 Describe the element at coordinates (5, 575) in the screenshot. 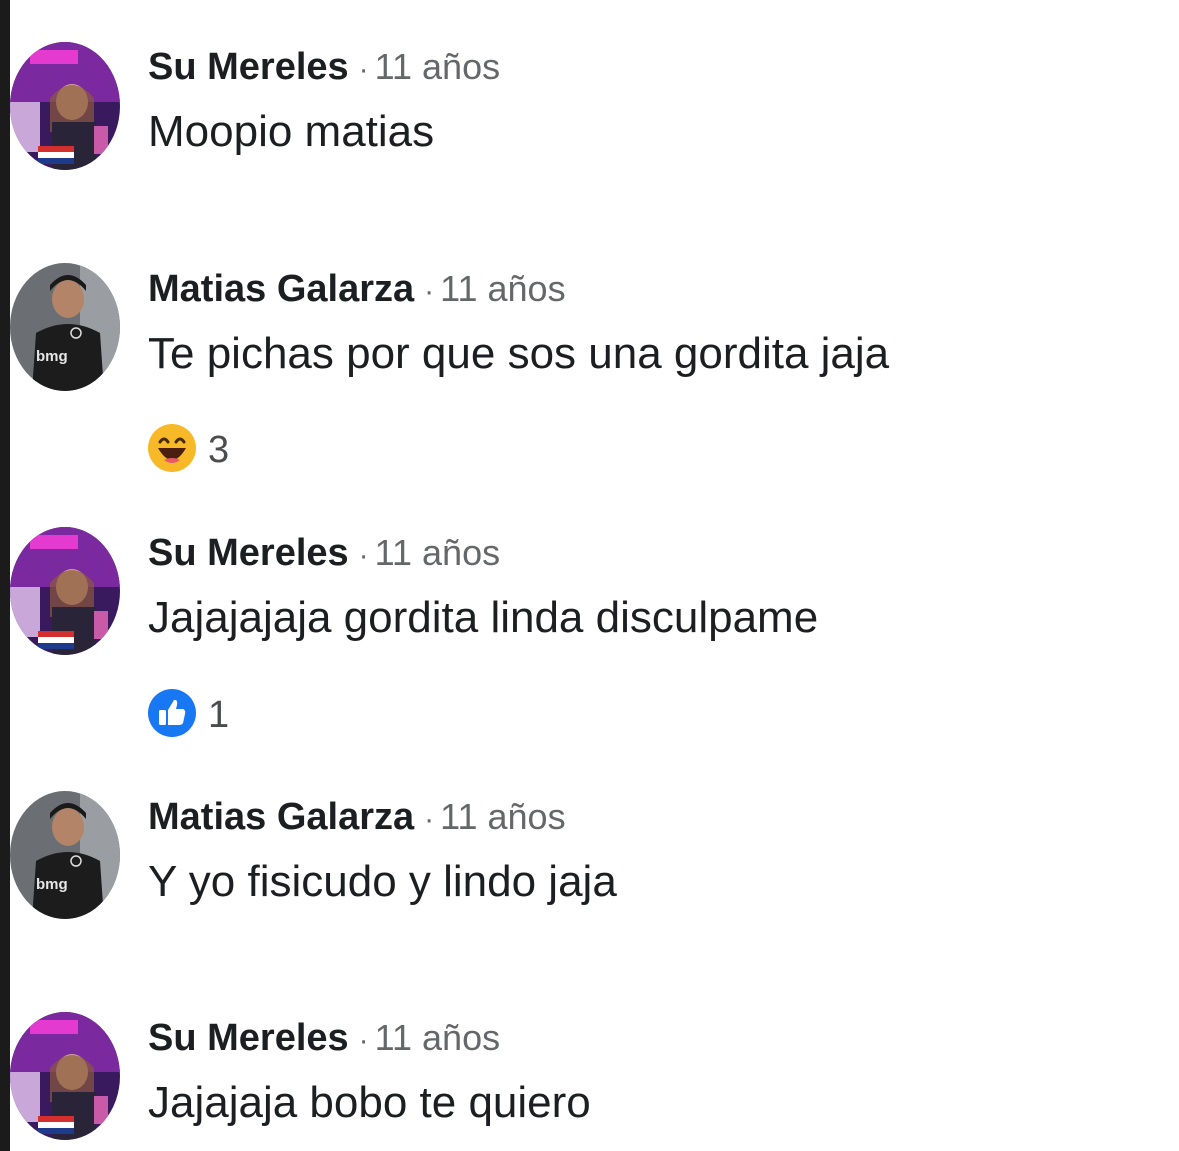

I see `left-edge-border` at that location.